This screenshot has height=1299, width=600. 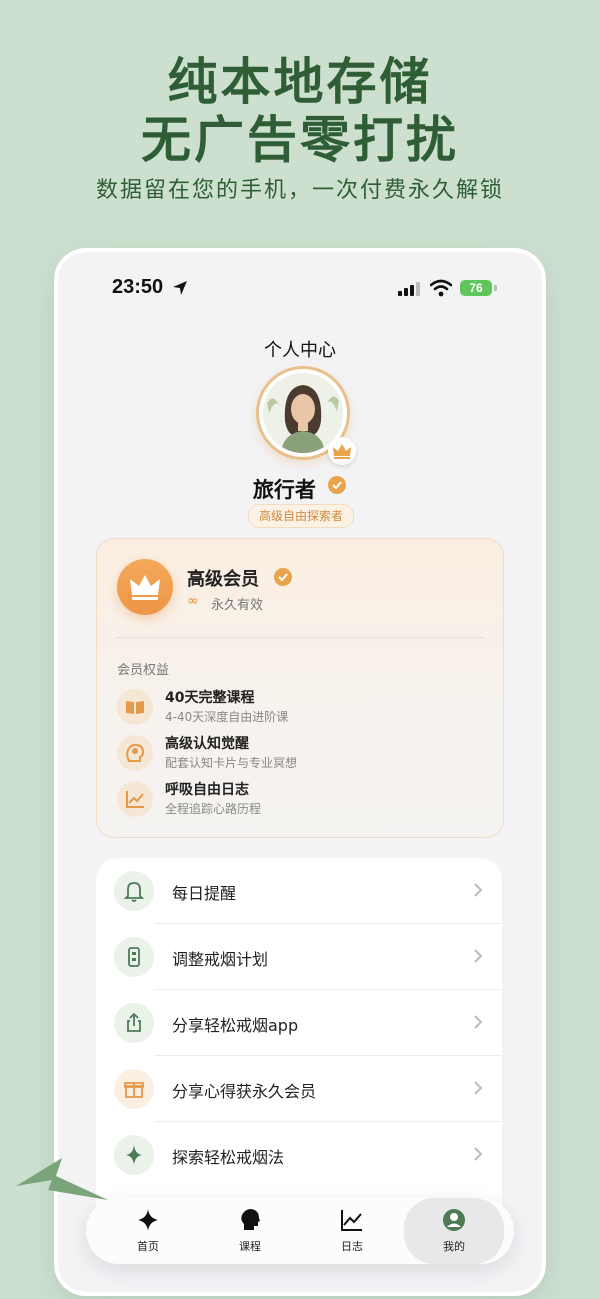 What do you see at coordinates (302, 707) in the screenshot?
I see `benefit-item: 40天完整课程 4-40天深度自由进阶课` at bounding box center [302, 707].